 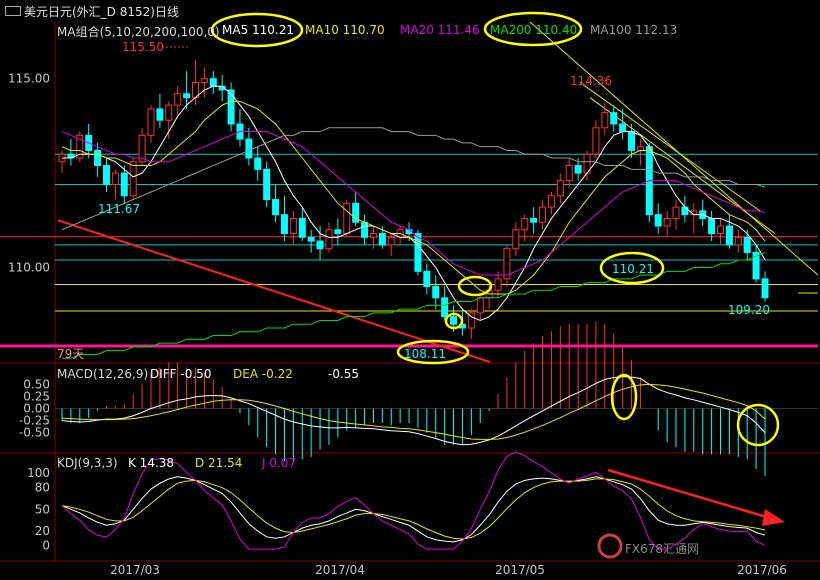 I want to click on annotation-low-1: 111.67, so click(x=119, y=209).